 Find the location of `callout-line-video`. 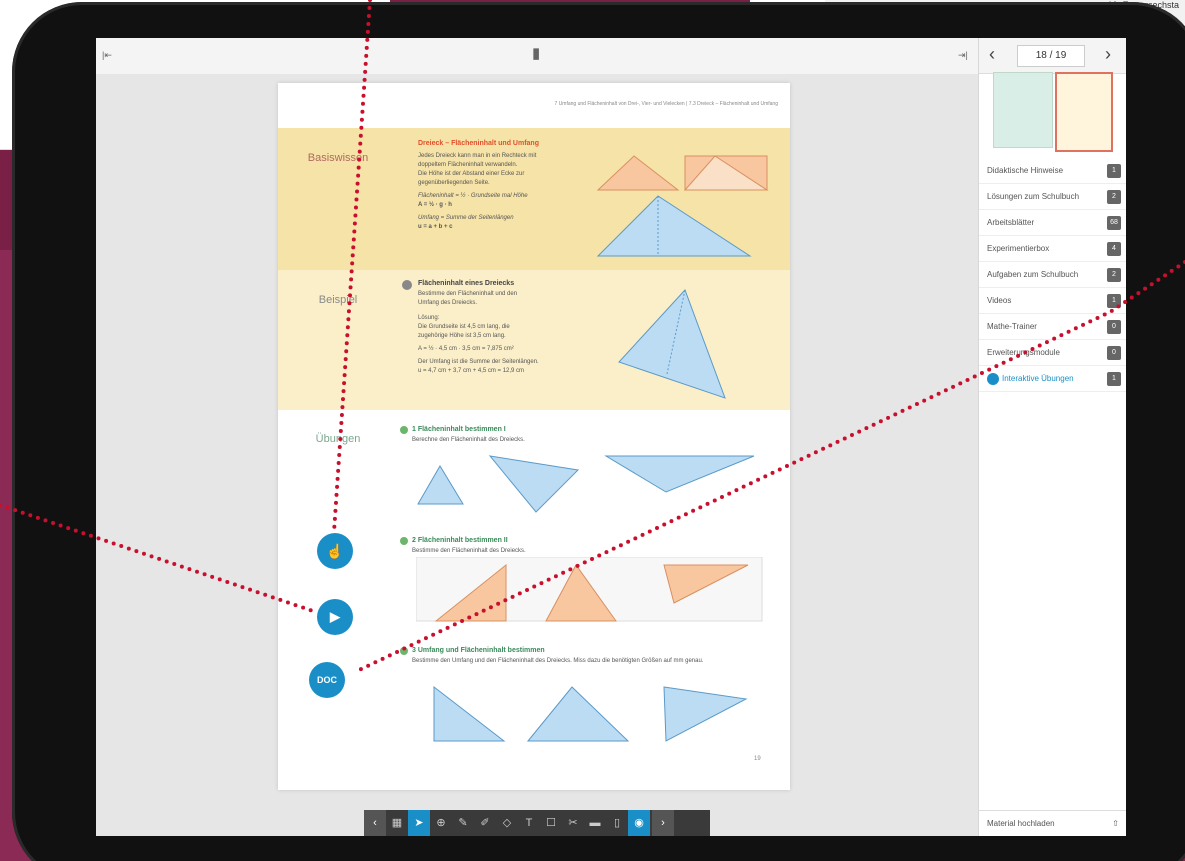

callout-line-video is located at coordinates (159, 558).